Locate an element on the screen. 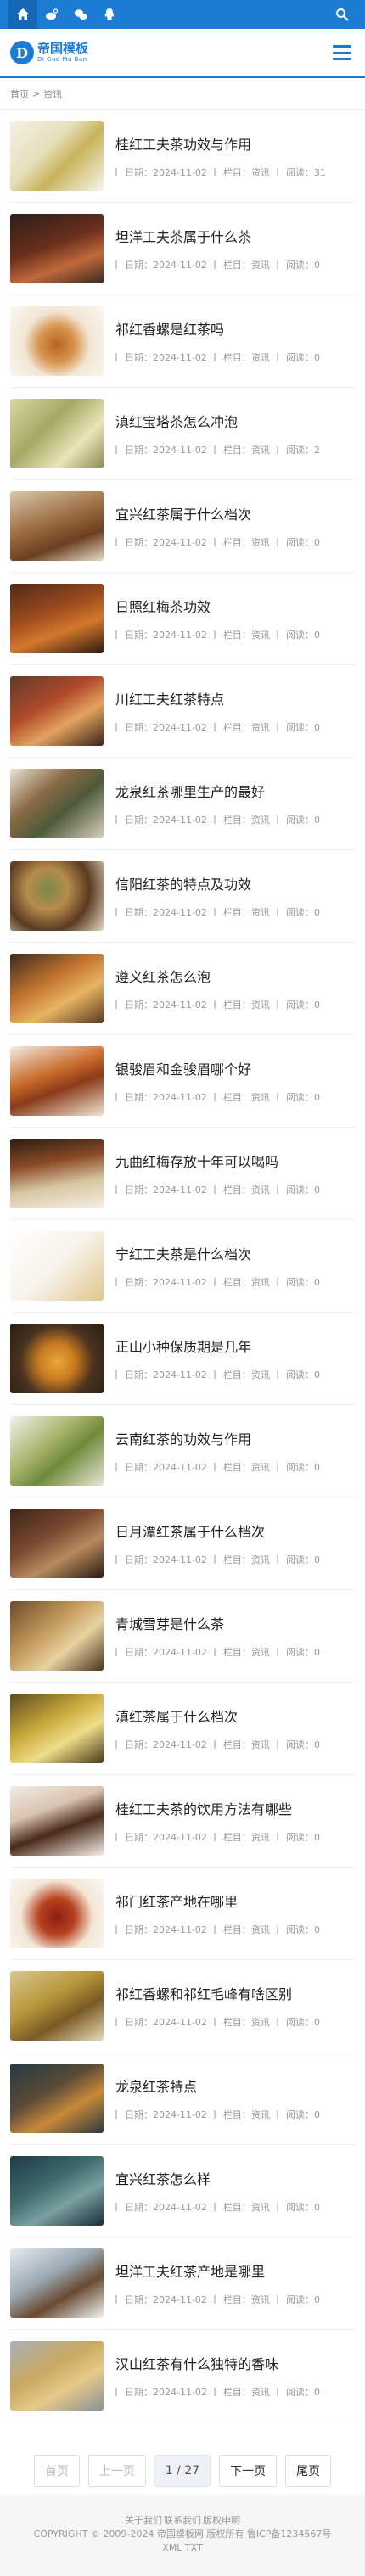 The image size is (365, 2576). article-title: 坦洋工夫茶属于什么茶 is located at coordinates (235, 236).